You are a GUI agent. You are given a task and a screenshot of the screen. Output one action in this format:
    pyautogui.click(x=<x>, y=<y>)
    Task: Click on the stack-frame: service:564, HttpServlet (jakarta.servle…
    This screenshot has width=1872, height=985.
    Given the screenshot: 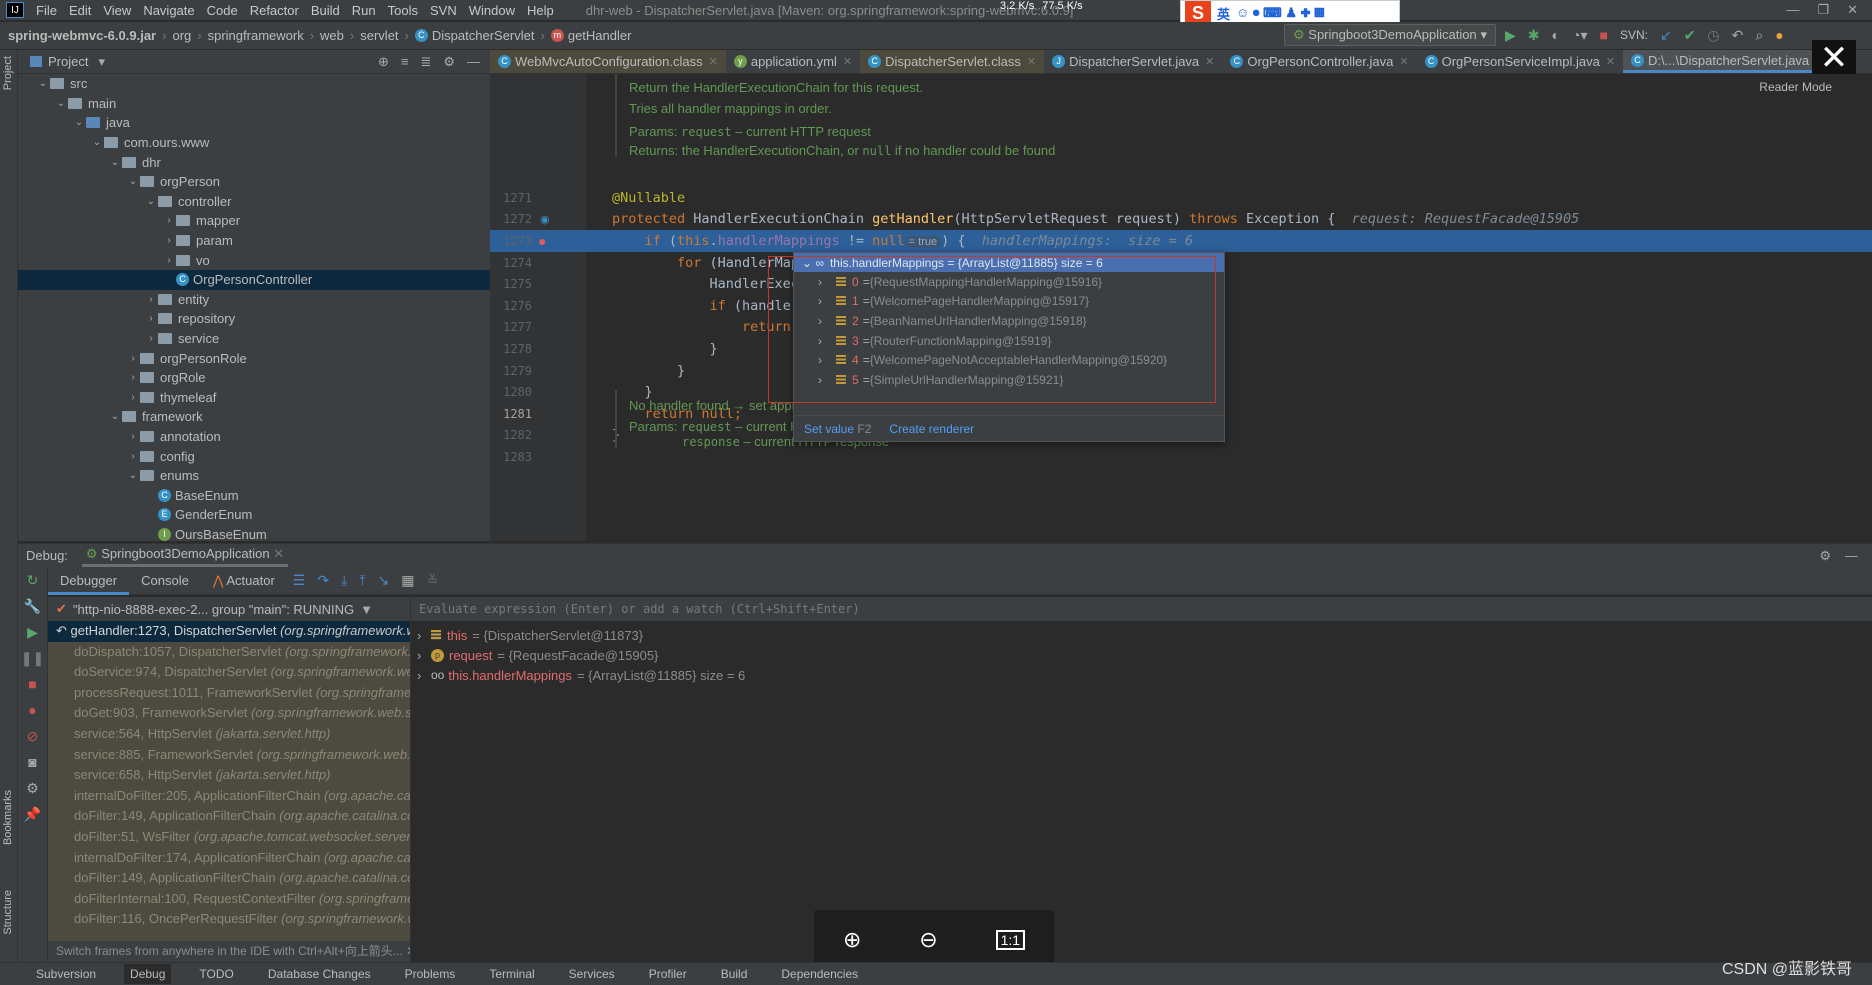 What is the action you would take?
    pyautogui.click(x=229, y=734)
    